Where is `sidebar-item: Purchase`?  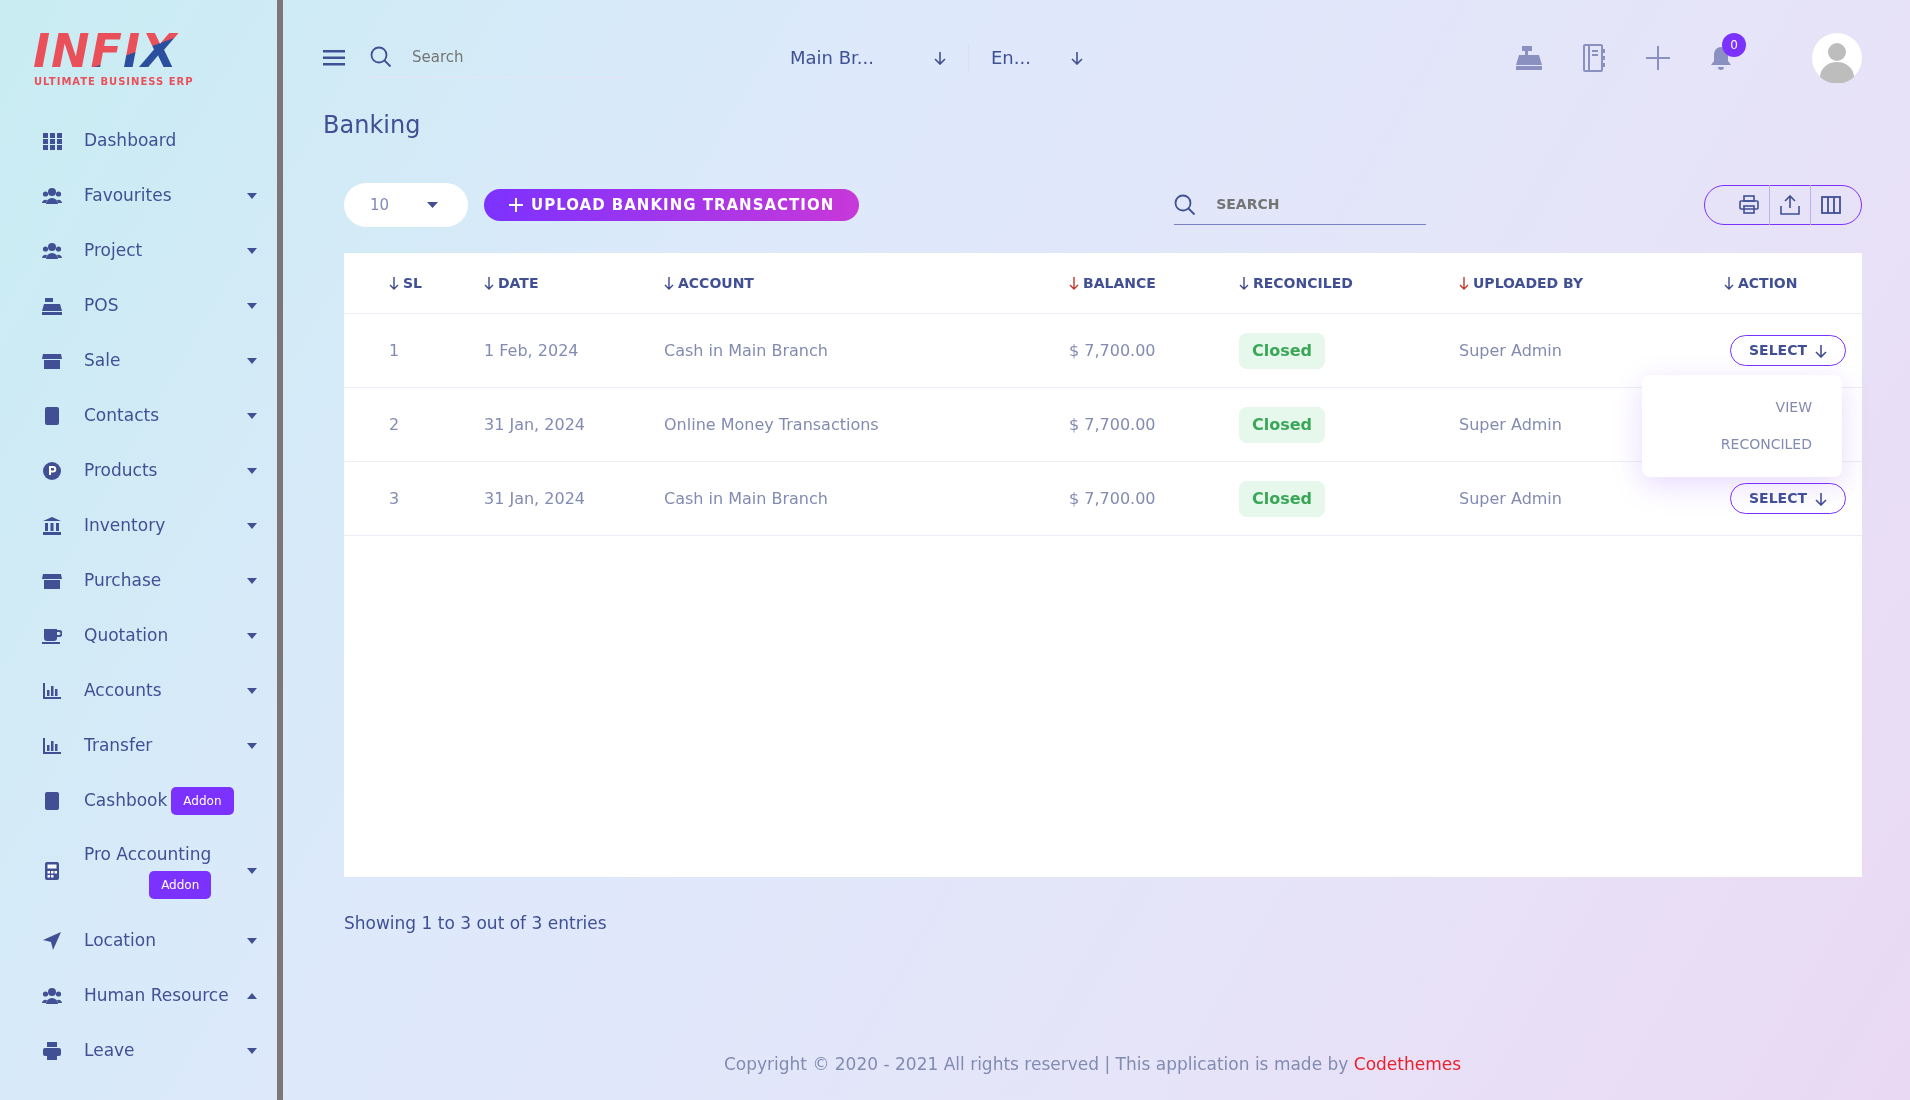
sidebar-item: Purchase is located at coordinates (123, 580).